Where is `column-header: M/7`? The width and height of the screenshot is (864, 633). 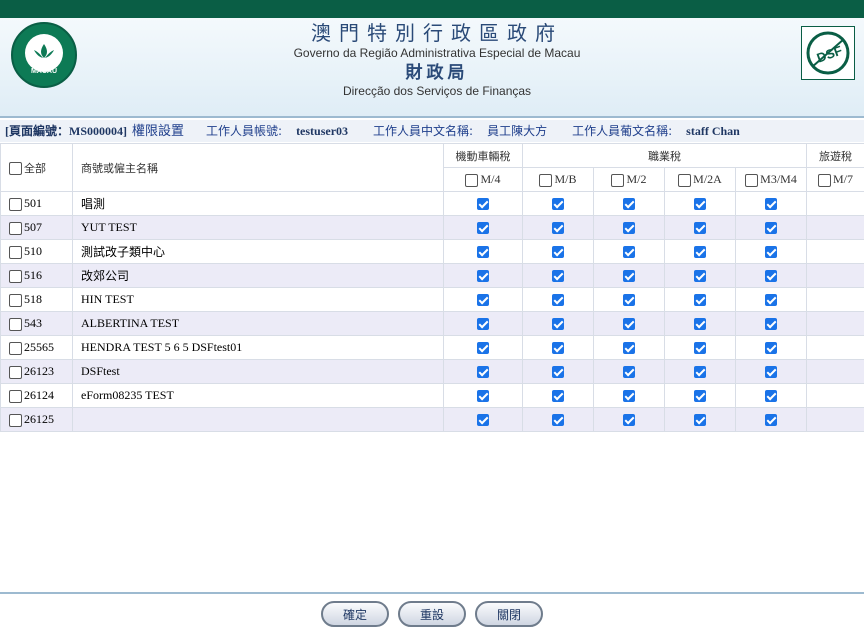 column-header: M/7 is located at coordinates (835, 179).